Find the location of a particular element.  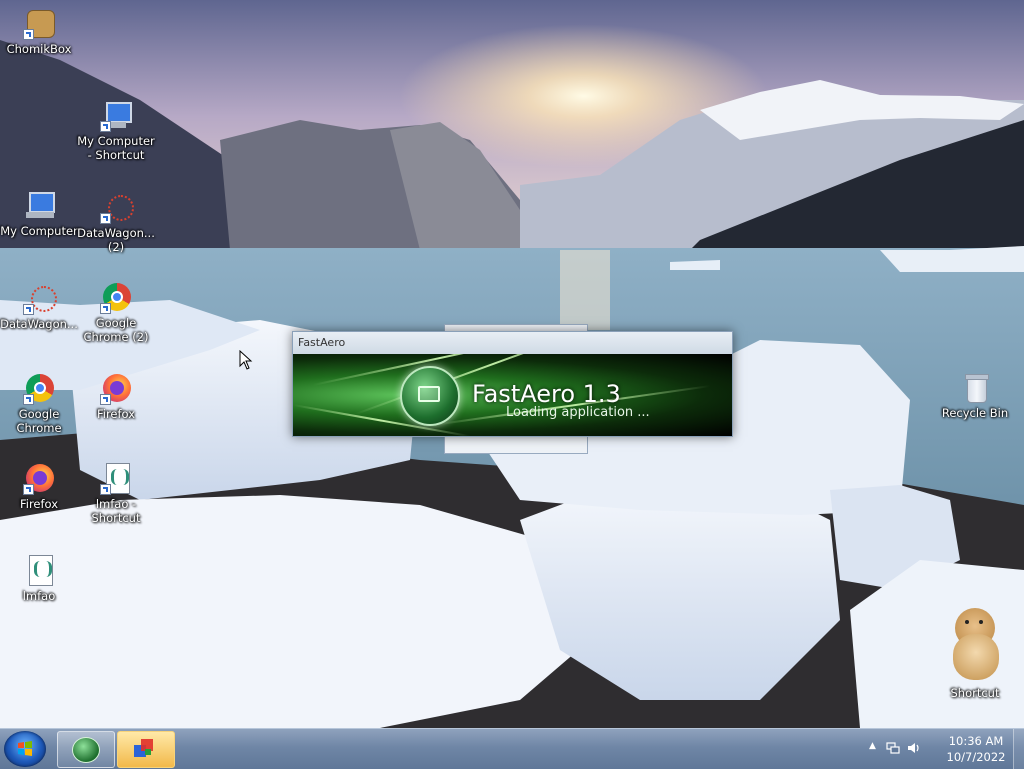

start-button is located at coordinates (25, 749).